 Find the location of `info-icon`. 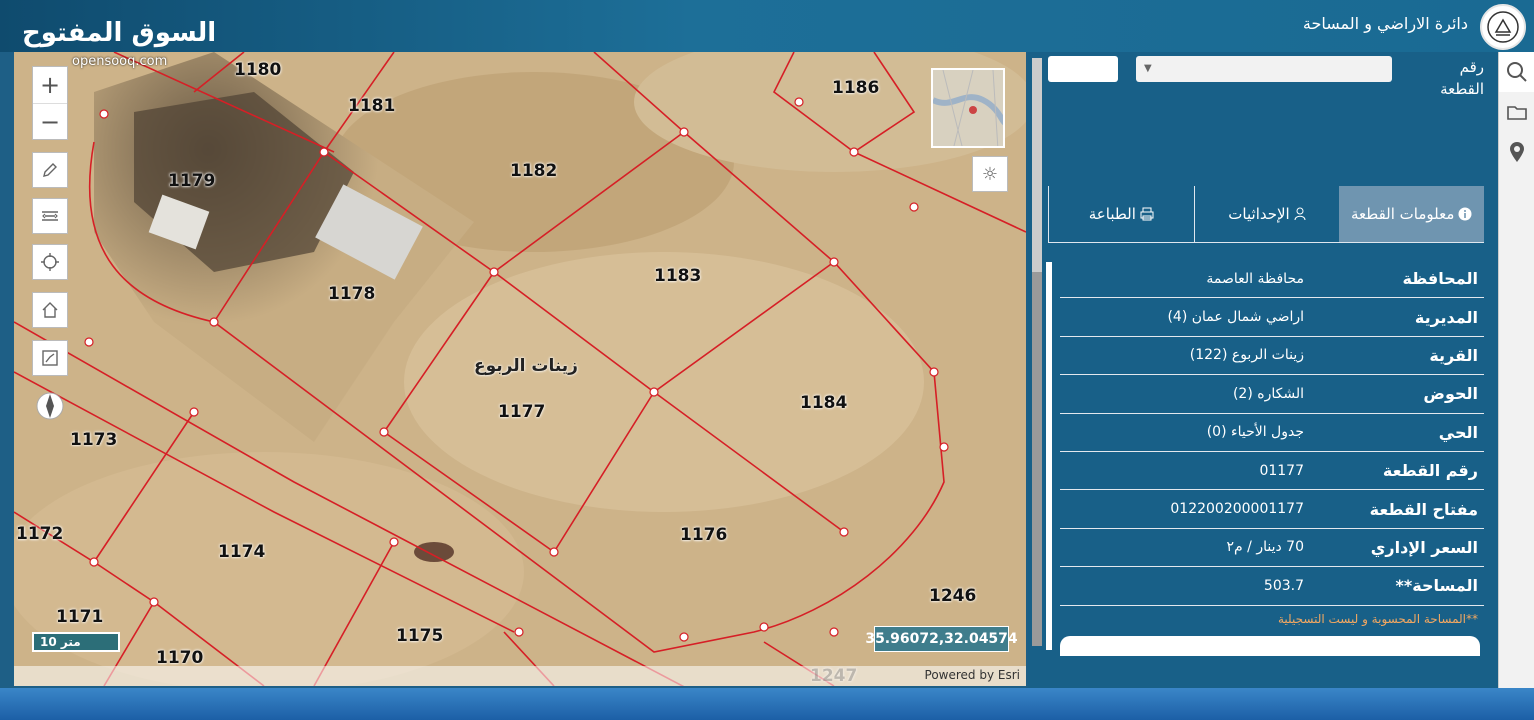

info-icon is located at coordinates (1465, 214).